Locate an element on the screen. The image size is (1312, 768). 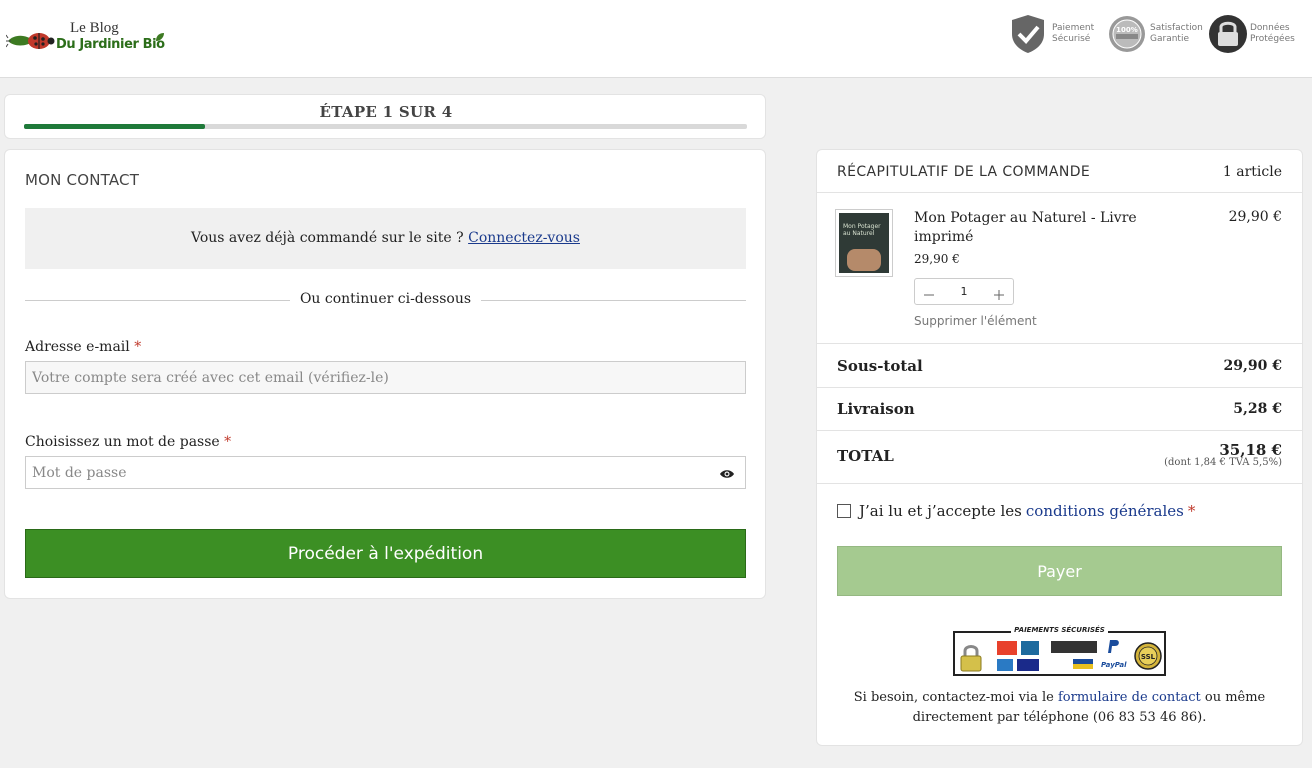
amex-logo is located at coordinates (1005, 665).